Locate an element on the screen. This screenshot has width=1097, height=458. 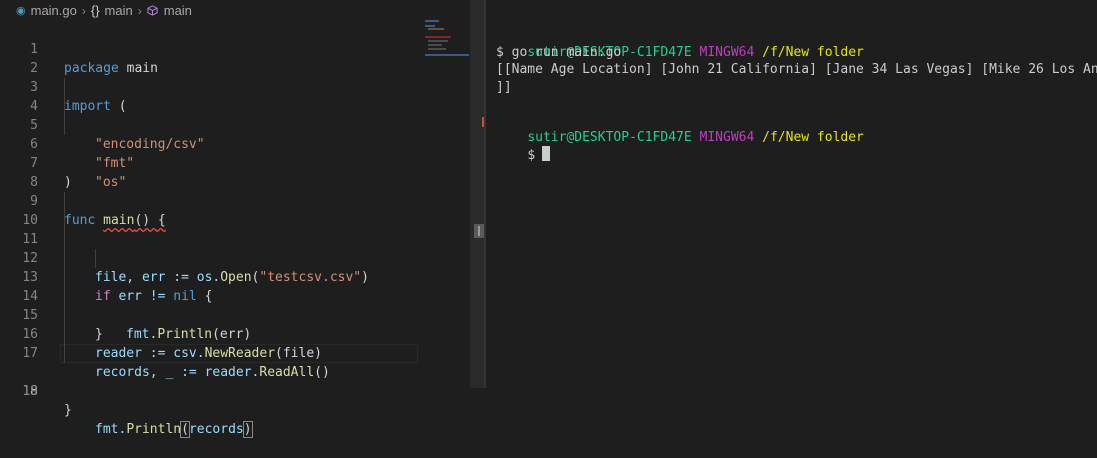
code-line: 17 is located at coordinates (235, 343).